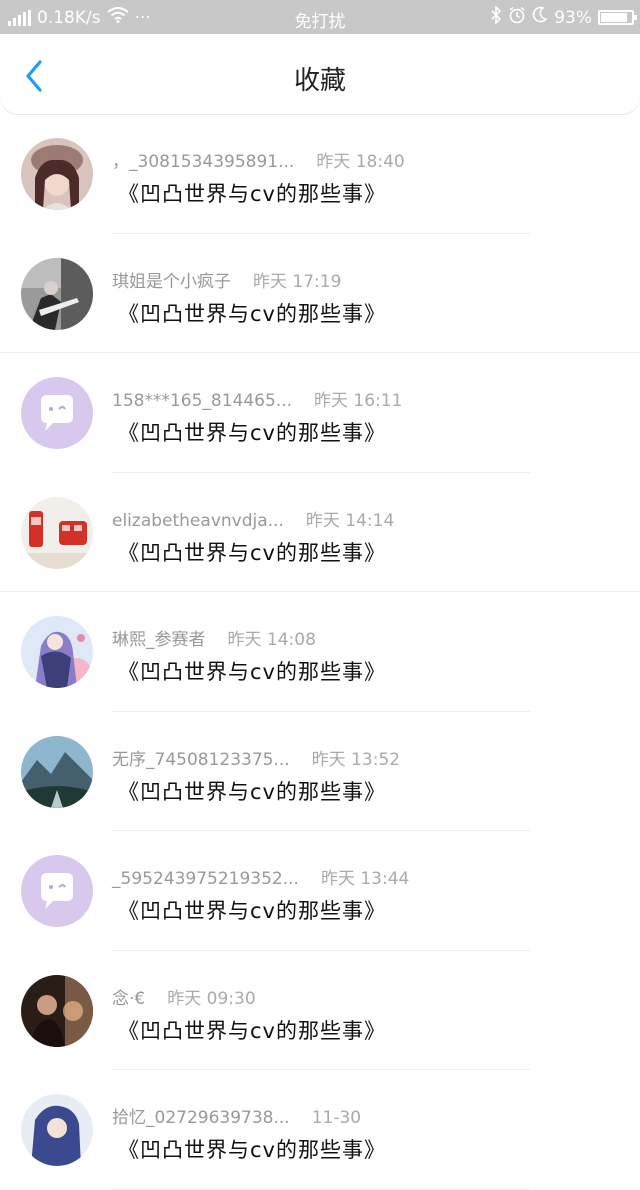 This screenshot has height=1190, width=640. I want to click on item-meta: 念·€ 昨天 09:30, so click(184, 996).